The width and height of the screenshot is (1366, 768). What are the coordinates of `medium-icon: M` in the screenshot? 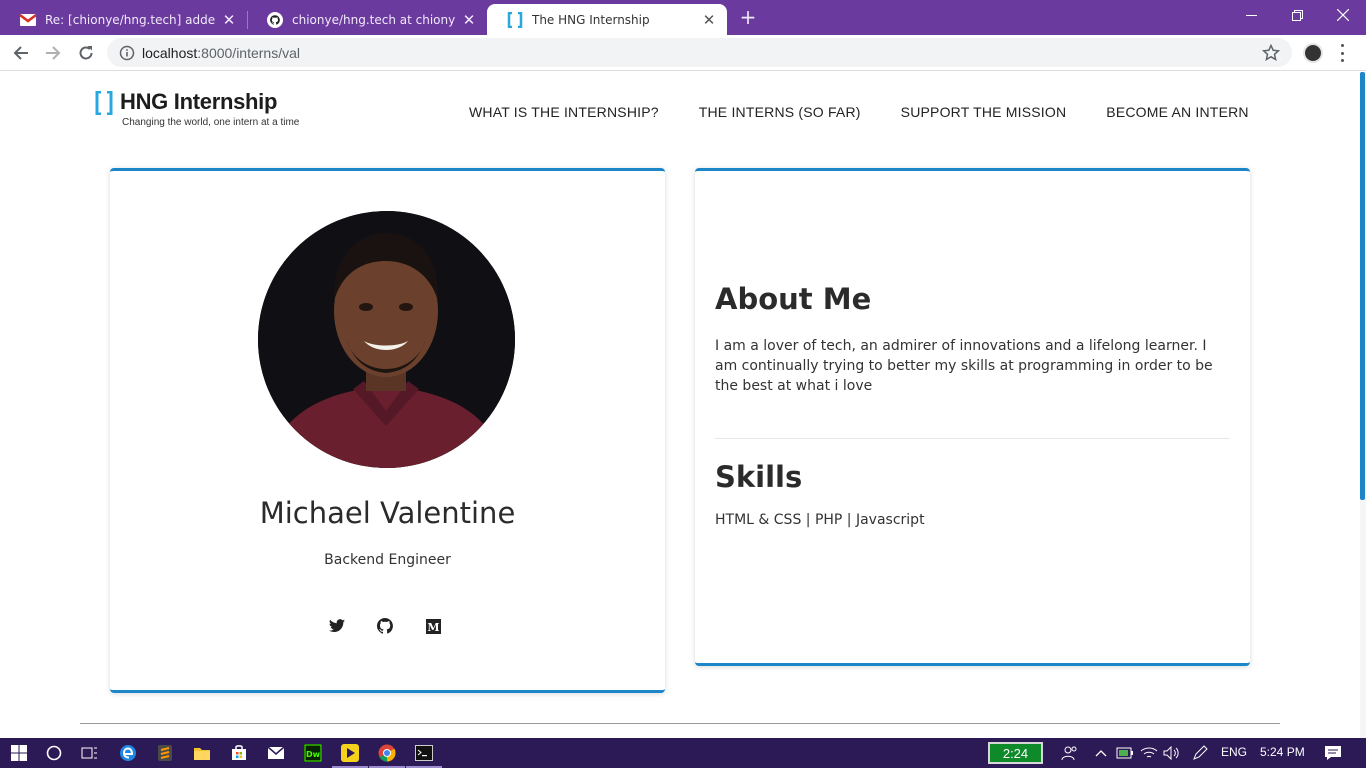 It's located at (433, 626).